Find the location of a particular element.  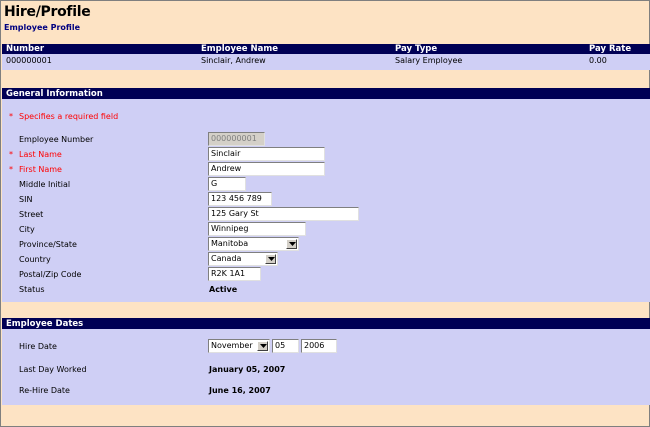

employee-number-label: Employee Number is located at coordinates (56, 139).